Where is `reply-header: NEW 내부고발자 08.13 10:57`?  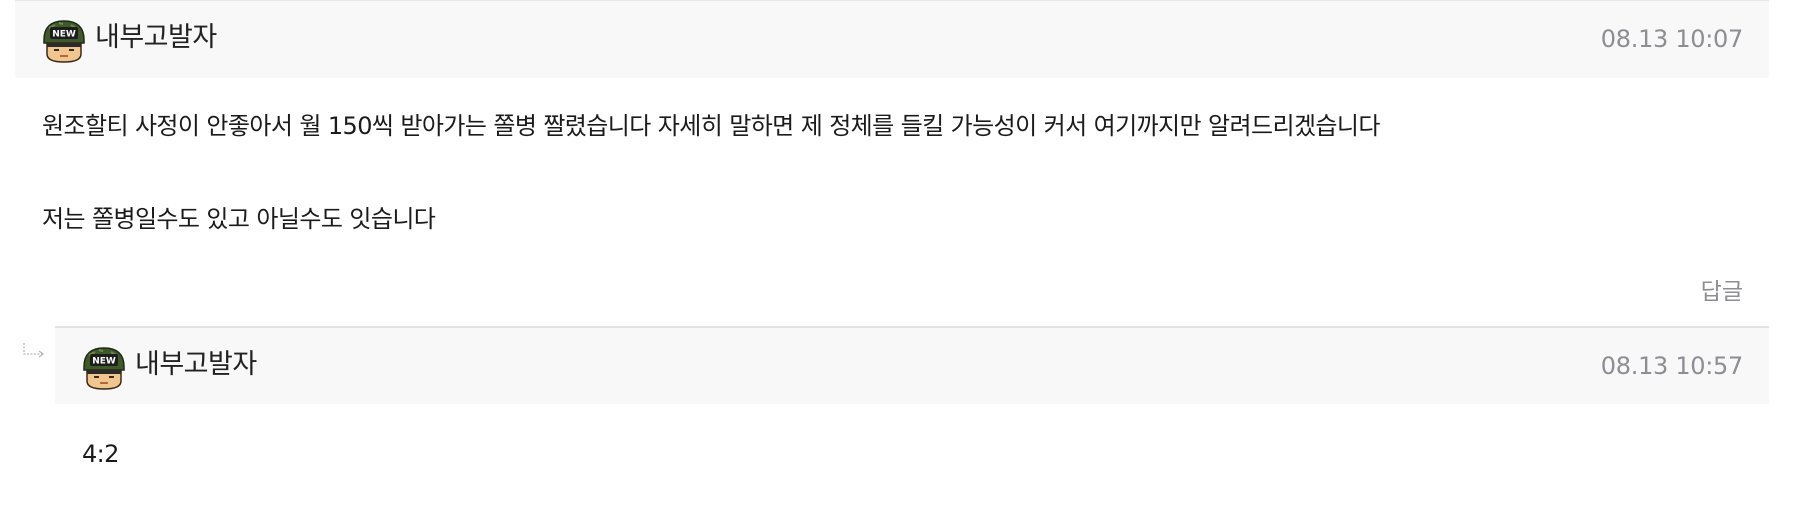 reply-header: NEW 내부고발자 08.13 10:57 is located at coordinates (912, 365).